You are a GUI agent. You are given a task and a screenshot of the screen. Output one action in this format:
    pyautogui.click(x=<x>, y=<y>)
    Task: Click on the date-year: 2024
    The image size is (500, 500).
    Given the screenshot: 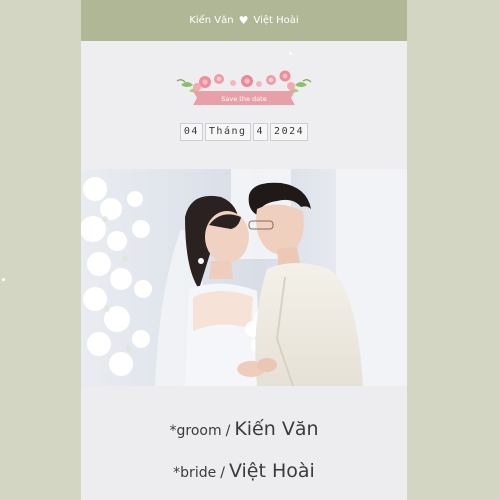 What is the action you would take?
    pyautogui.click(x=289, y=132)
    